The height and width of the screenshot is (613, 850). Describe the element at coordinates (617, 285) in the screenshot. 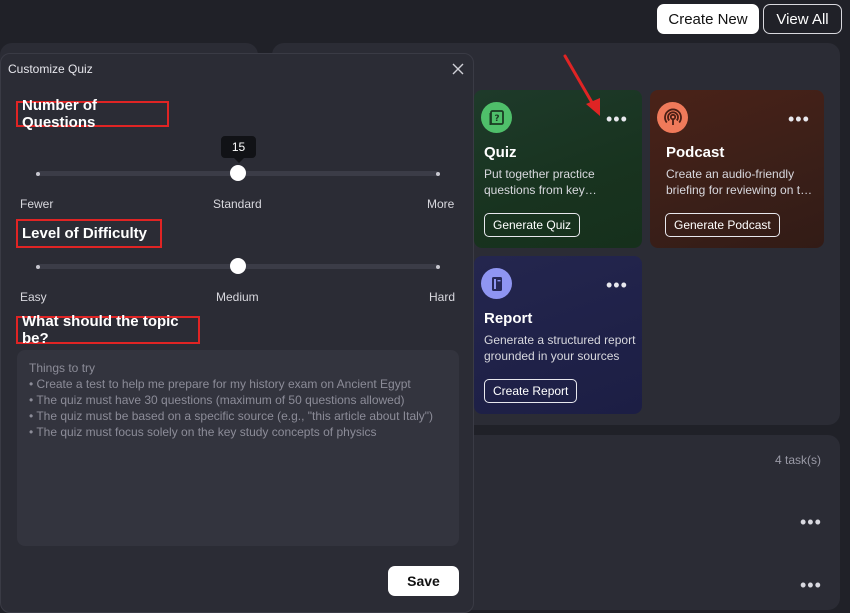

I see `report-more-icon: •••` at that location.